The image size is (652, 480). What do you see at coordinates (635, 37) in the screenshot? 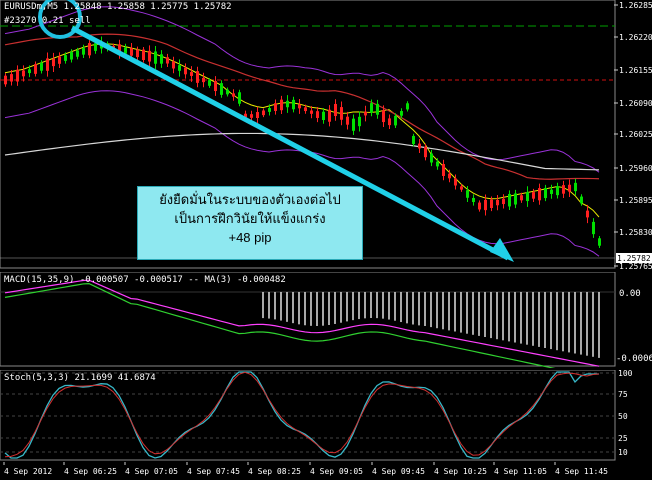
I see `price-tick-label: 1.26220` at bounding box center [635, 37].